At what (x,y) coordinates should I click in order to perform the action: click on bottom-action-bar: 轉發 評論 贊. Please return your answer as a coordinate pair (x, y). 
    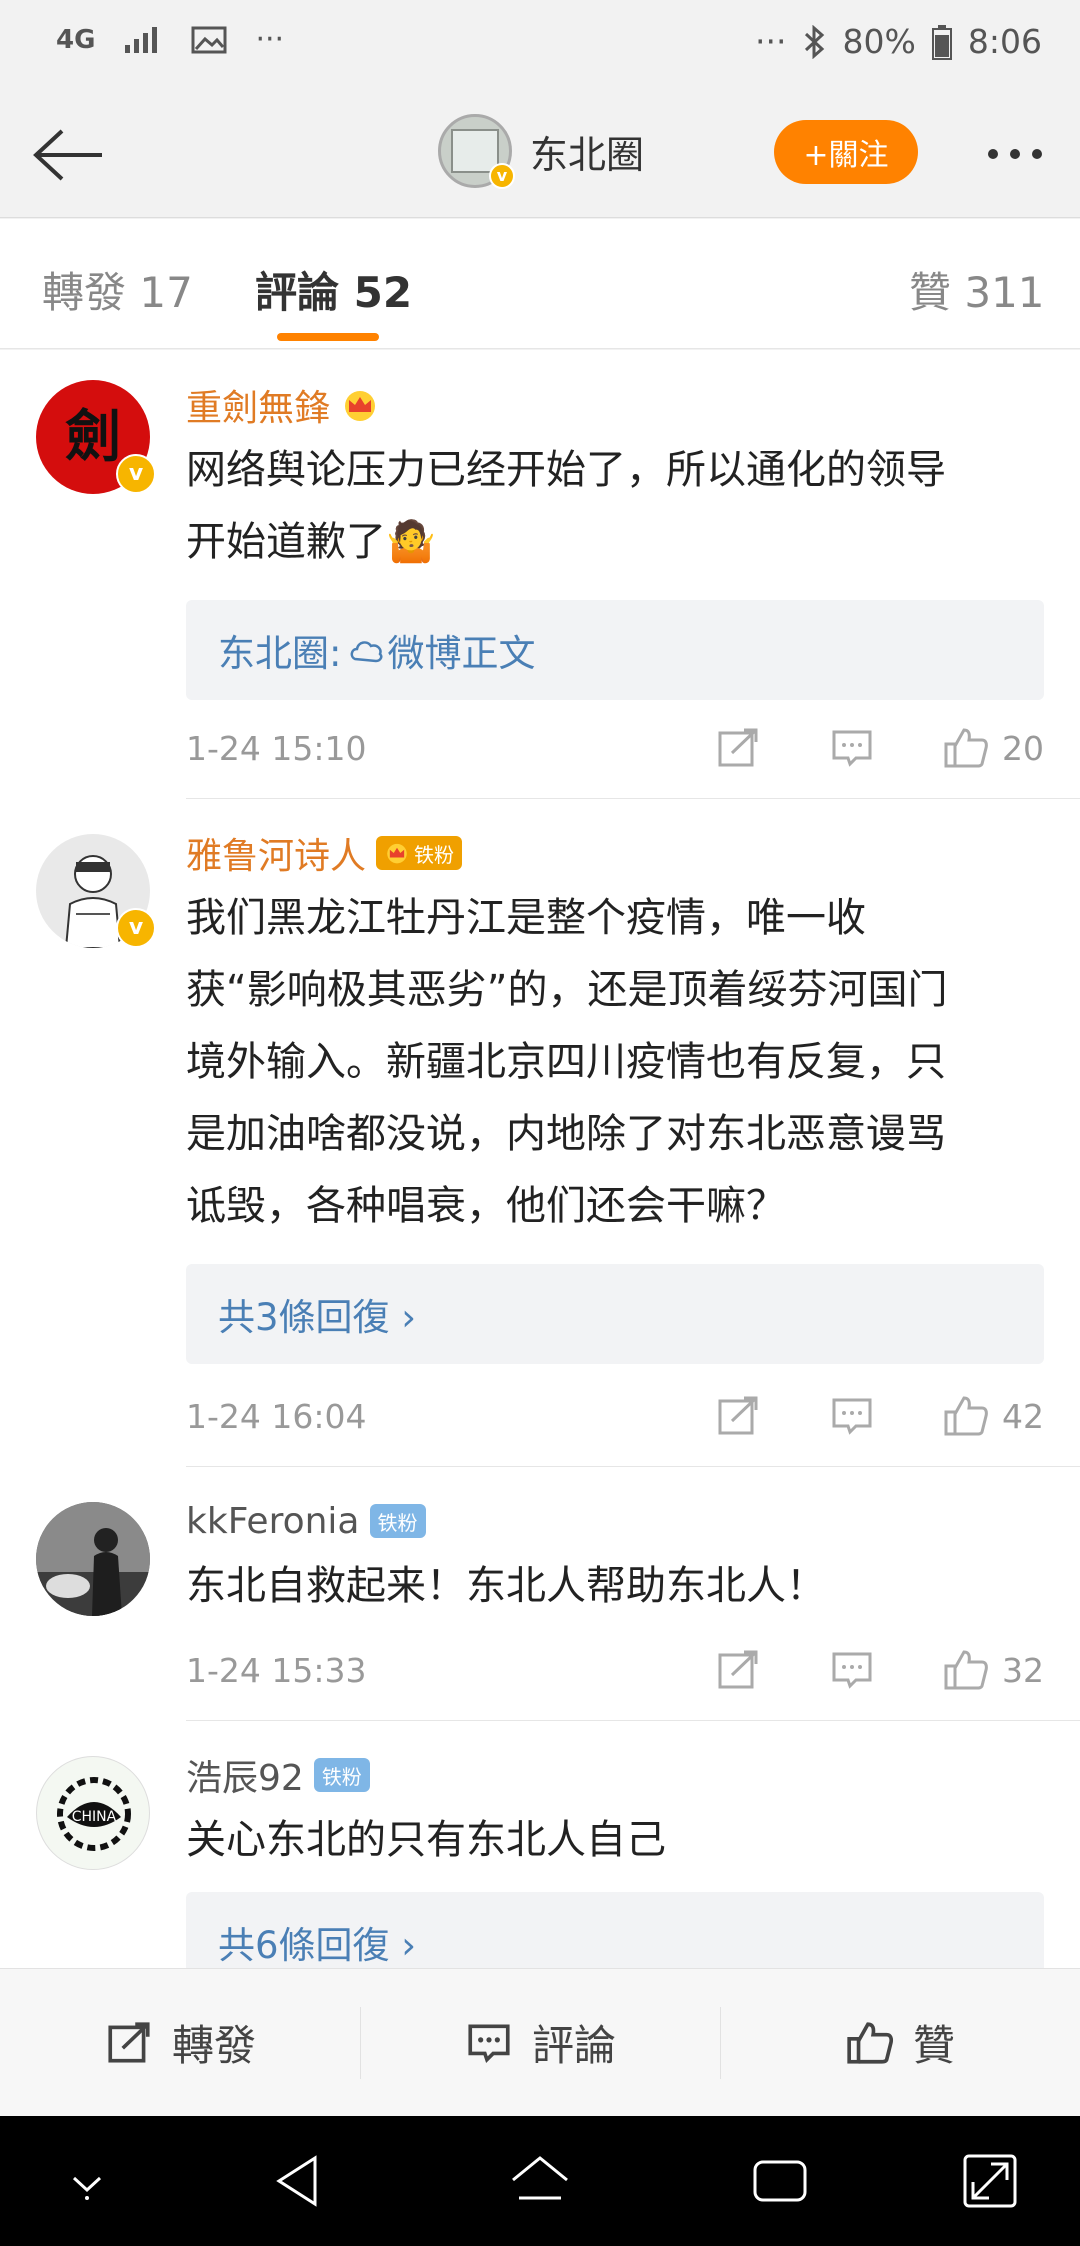
    Looking at the image, I should click on (540, 2042).